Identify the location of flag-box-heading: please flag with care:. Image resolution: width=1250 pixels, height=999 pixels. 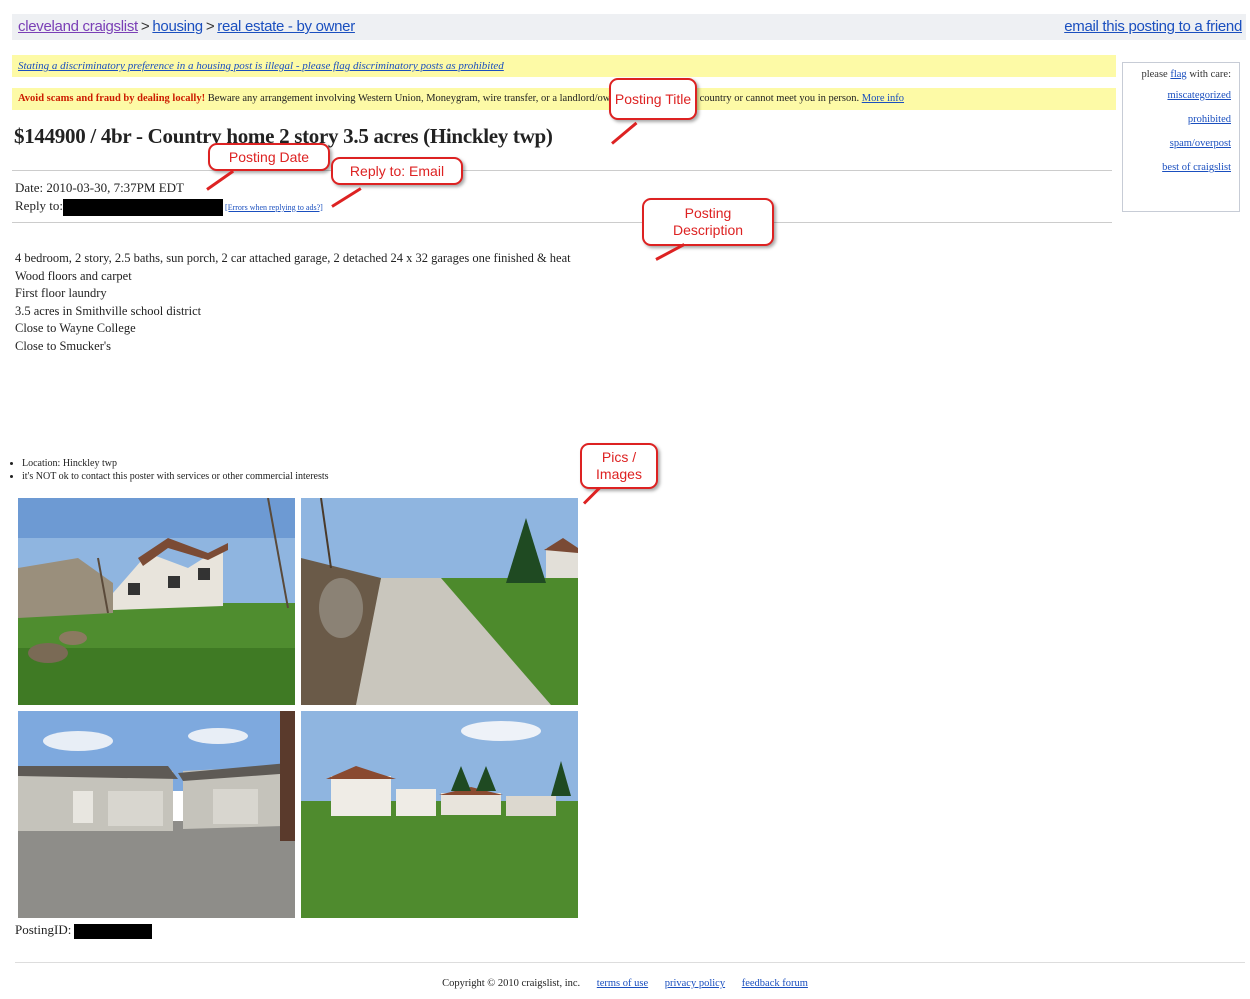
(1181, 74).